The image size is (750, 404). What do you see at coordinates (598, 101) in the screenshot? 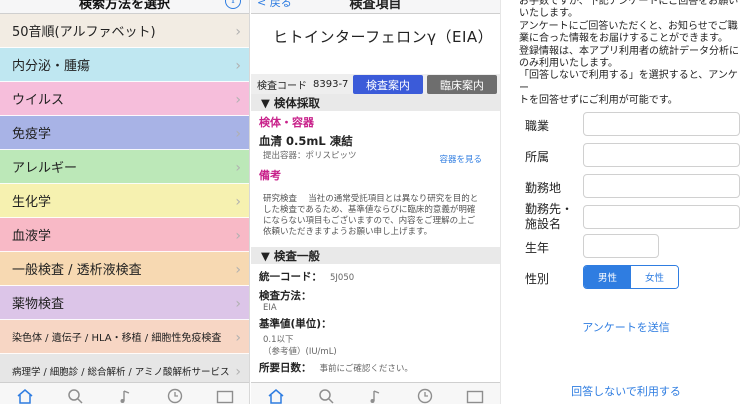
I see `intro-line: トを回答せずにご利用が可能です。` at bounding box center [598, 101].